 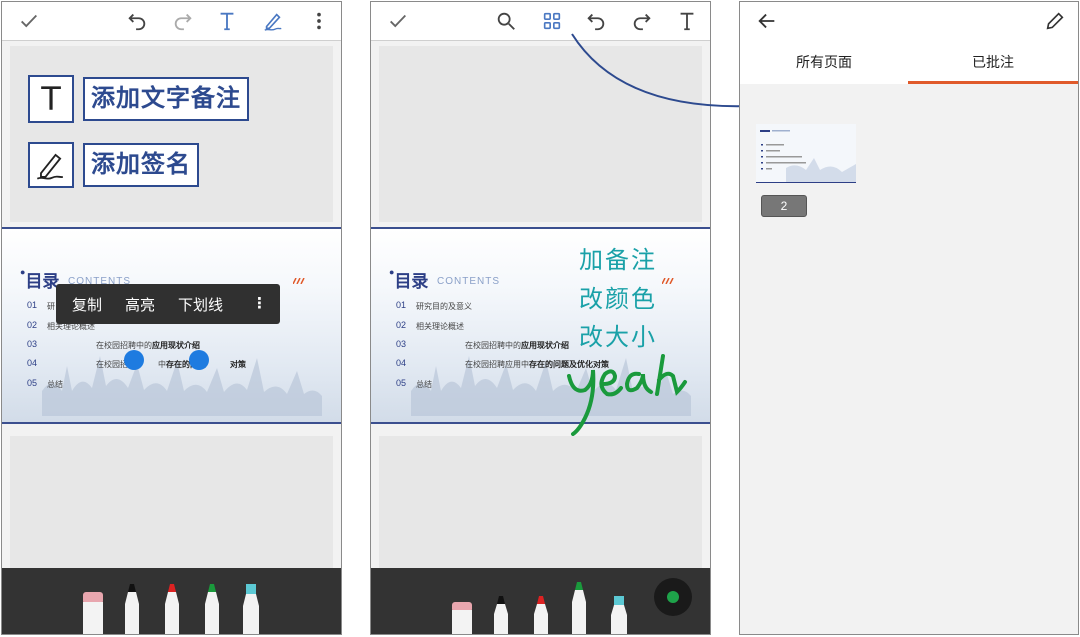 I want to click on handwriting-line-2: 改颜色, so click(x=618, y=299).